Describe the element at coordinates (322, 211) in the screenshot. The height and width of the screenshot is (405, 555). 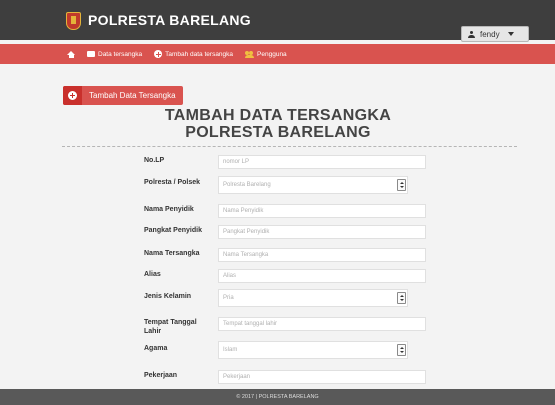
I see `nama-penyidik-input: Nama Penyidik` at that location.